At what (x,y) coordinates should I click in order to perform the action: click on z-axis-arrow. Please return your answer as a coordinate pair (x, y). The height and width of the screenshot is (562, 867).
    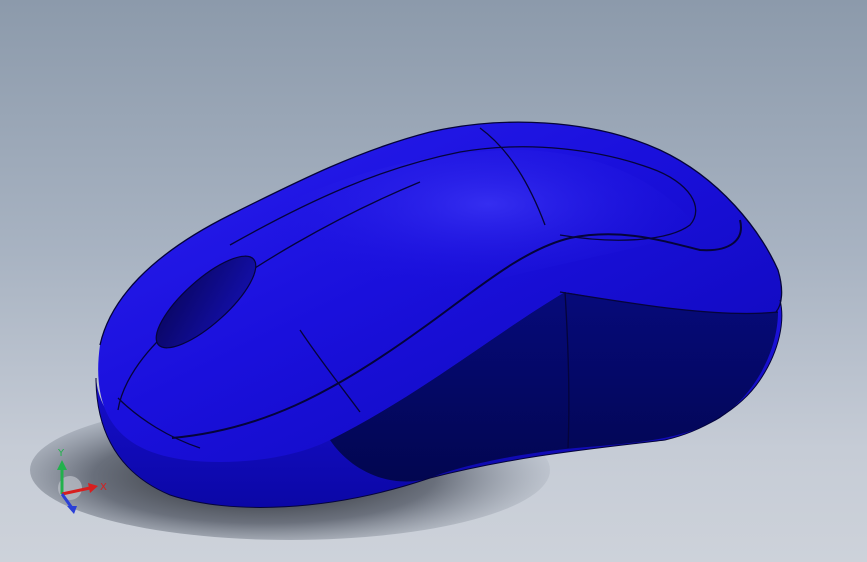
    Looking at the image, I should click on (72, 510).